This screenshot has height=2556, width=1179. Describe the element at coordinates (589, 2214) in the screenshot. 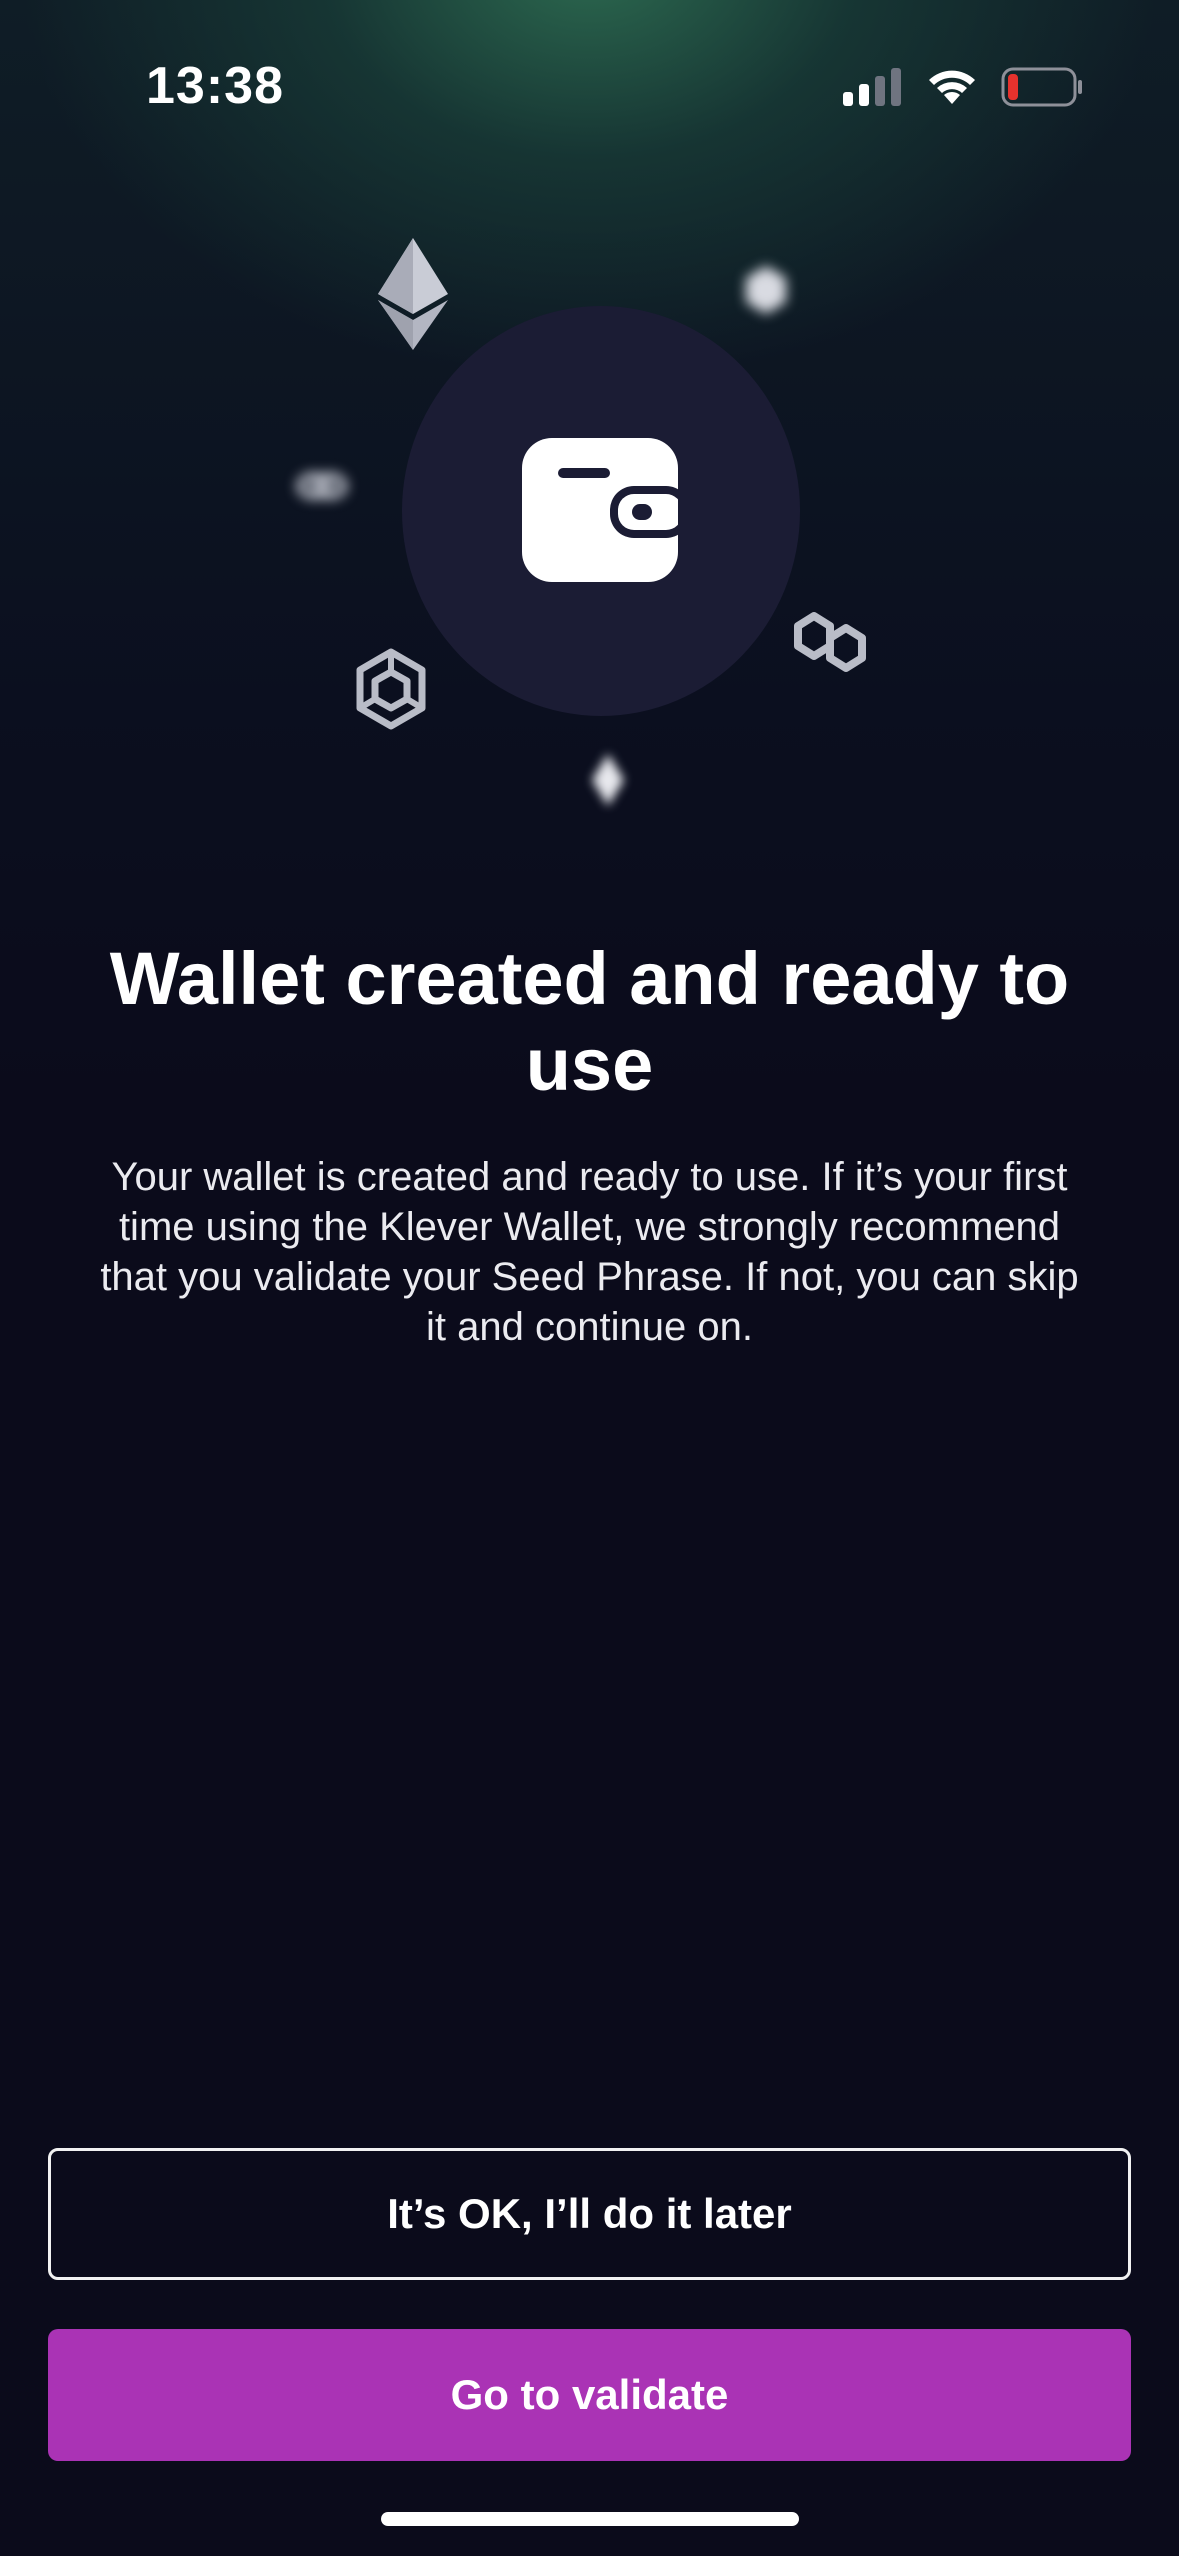

I see `do-it-later-button: It’s OK, I’ll do it later` at that location.